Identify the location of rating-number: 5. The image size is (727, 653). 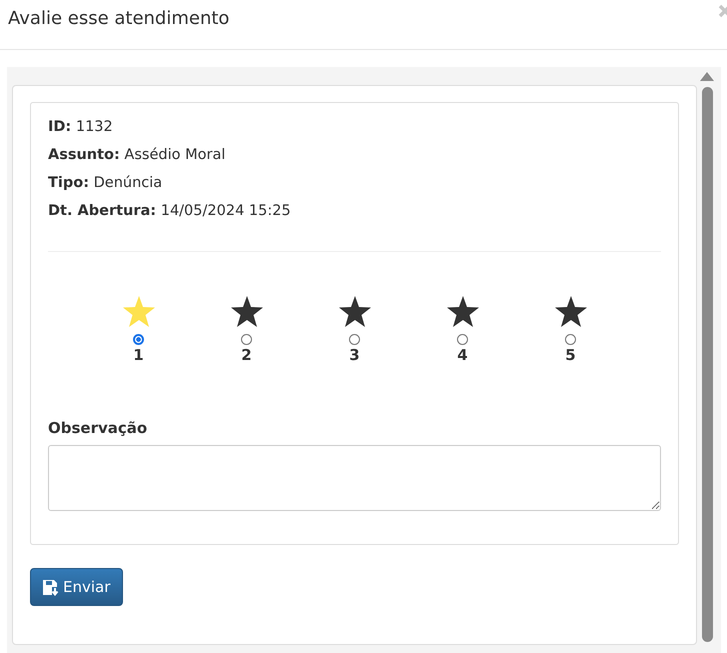
(570, 355).